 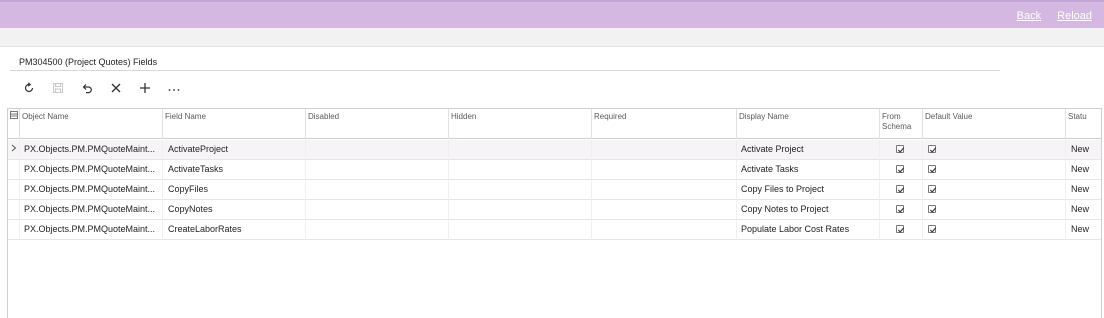 I want to click on more-button, so click(x=173, y=88).